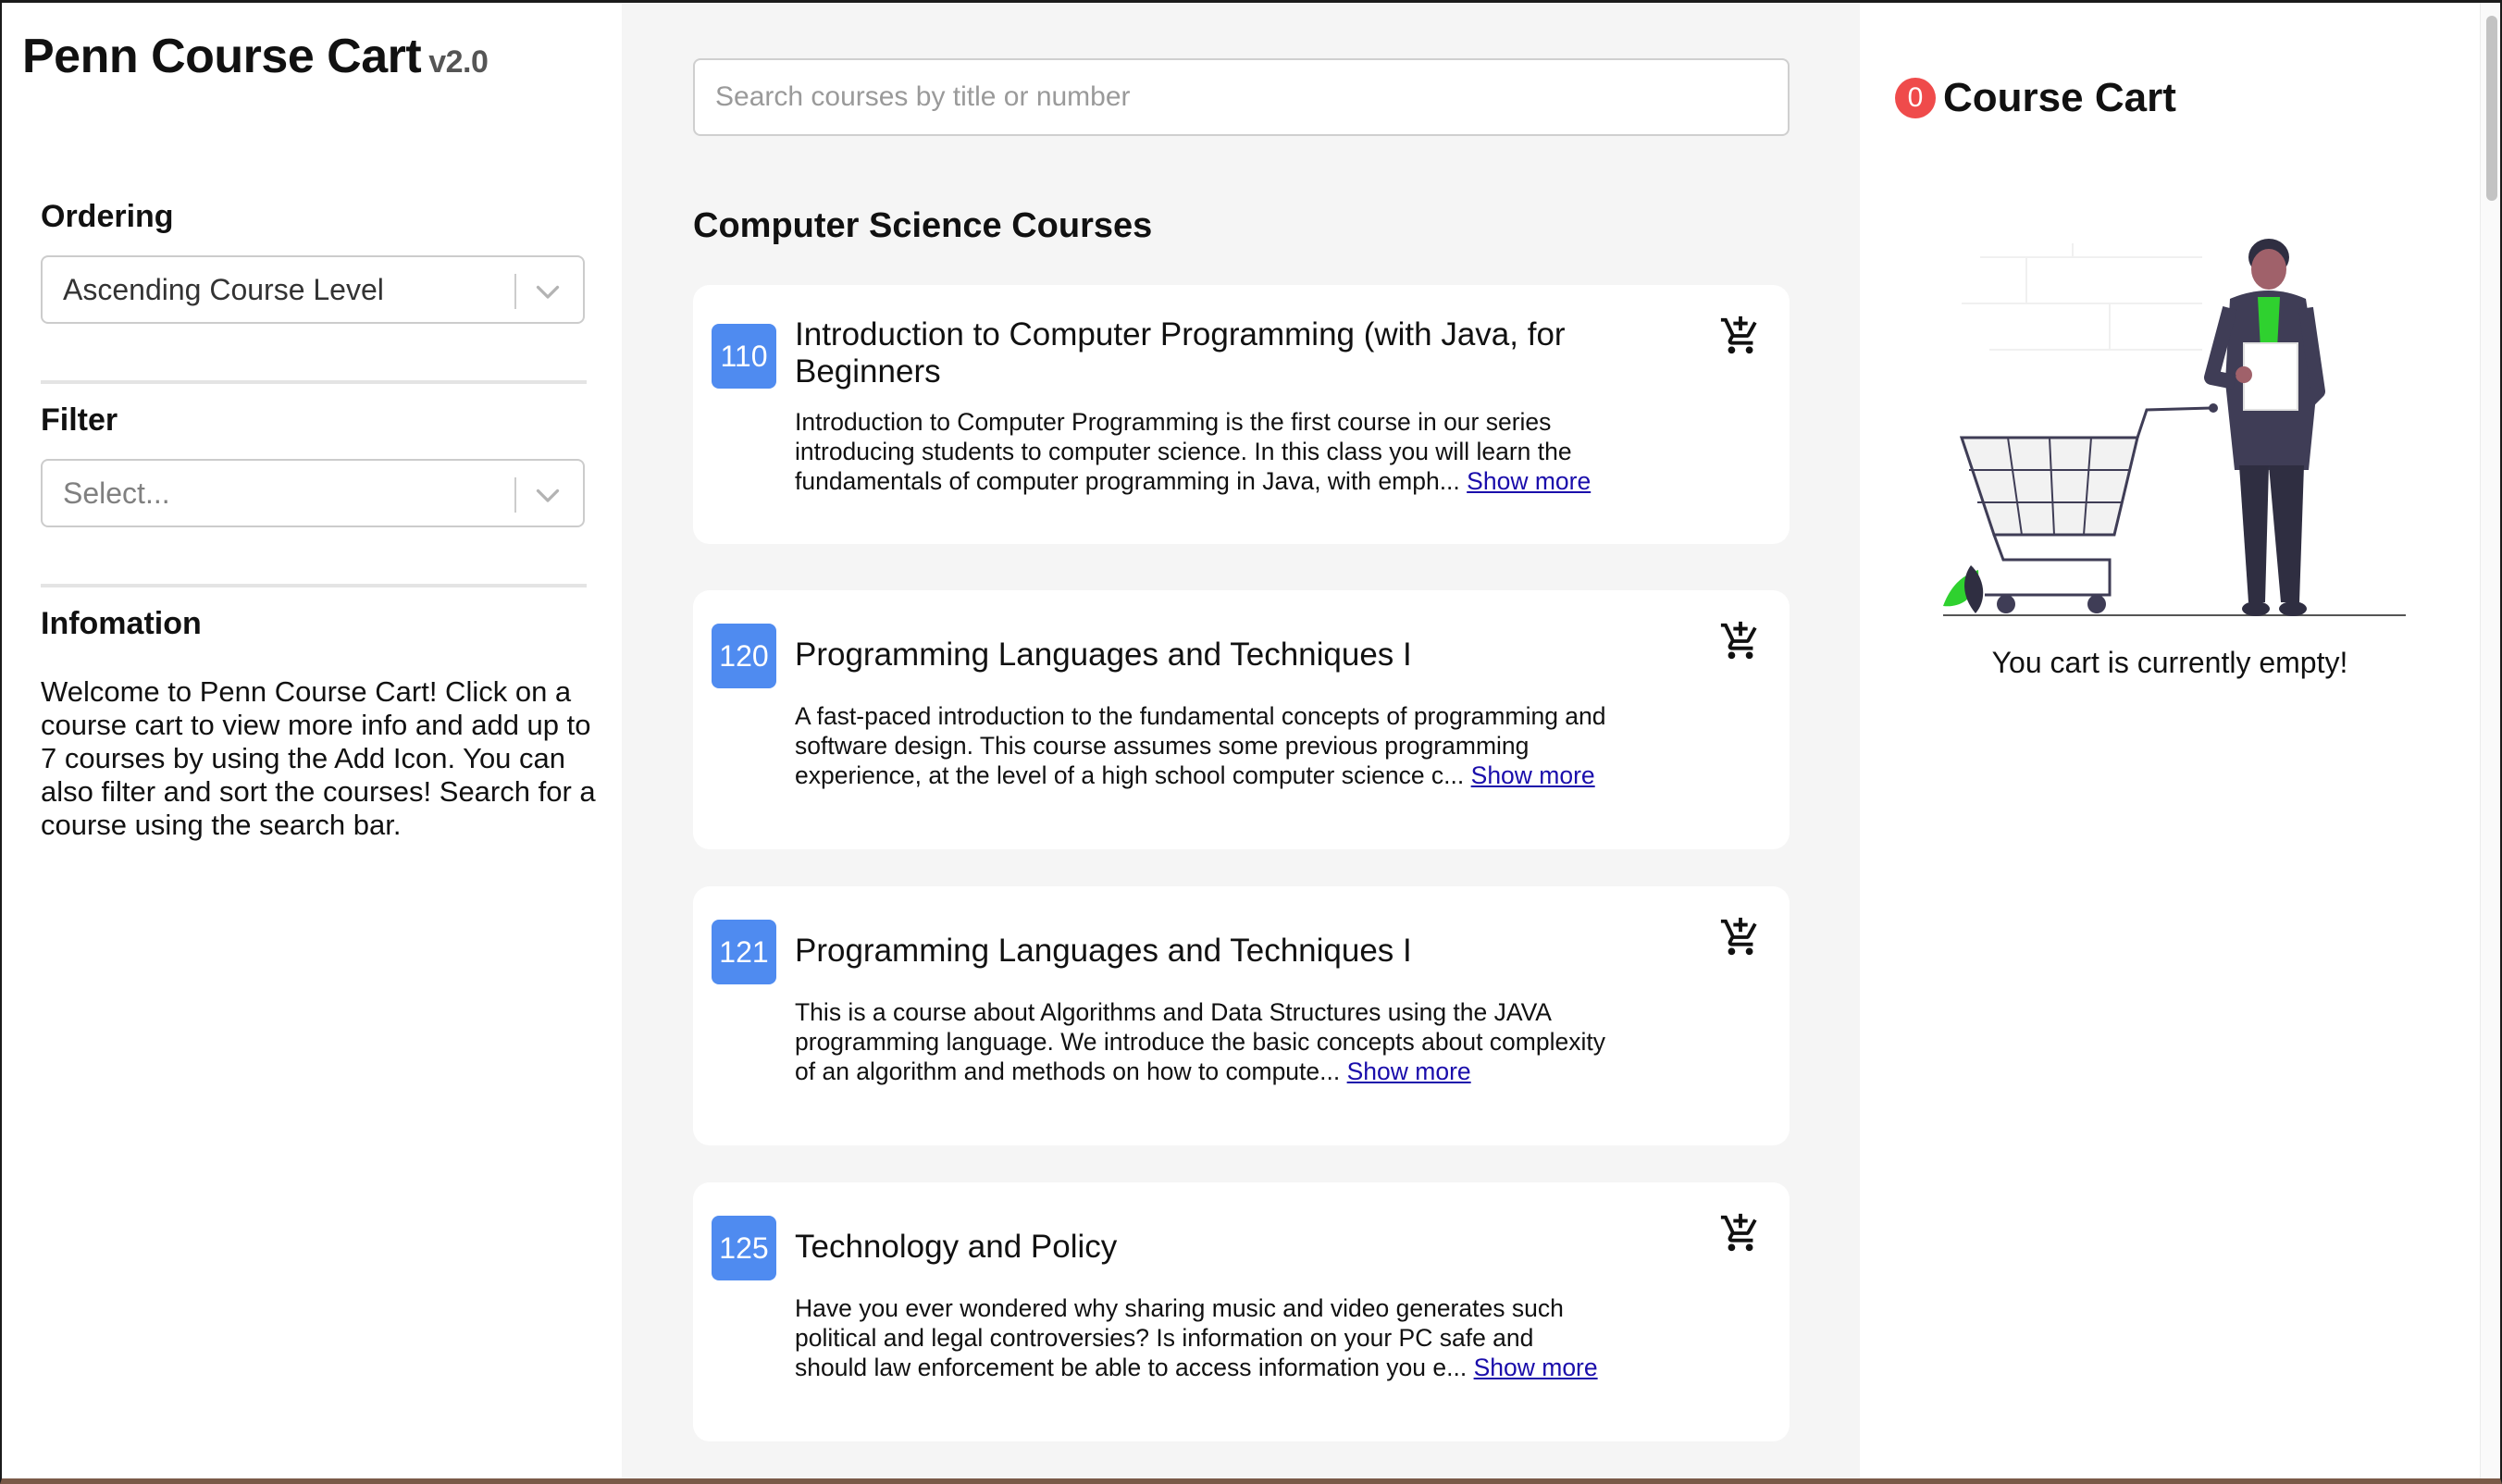 This screenshot has height=1484, width=2502. I want to click on cart-header: 0 Course Cart, so click(2036, 101).